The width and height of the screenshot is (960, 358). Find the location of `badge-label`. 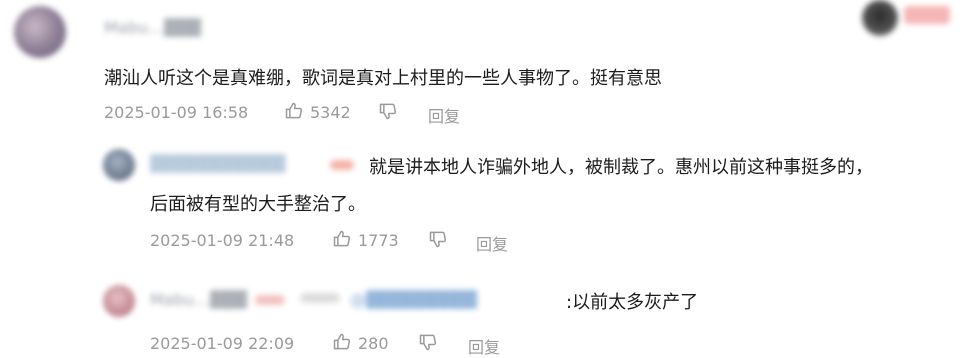

badge-label is located at coordinates (927, 15).